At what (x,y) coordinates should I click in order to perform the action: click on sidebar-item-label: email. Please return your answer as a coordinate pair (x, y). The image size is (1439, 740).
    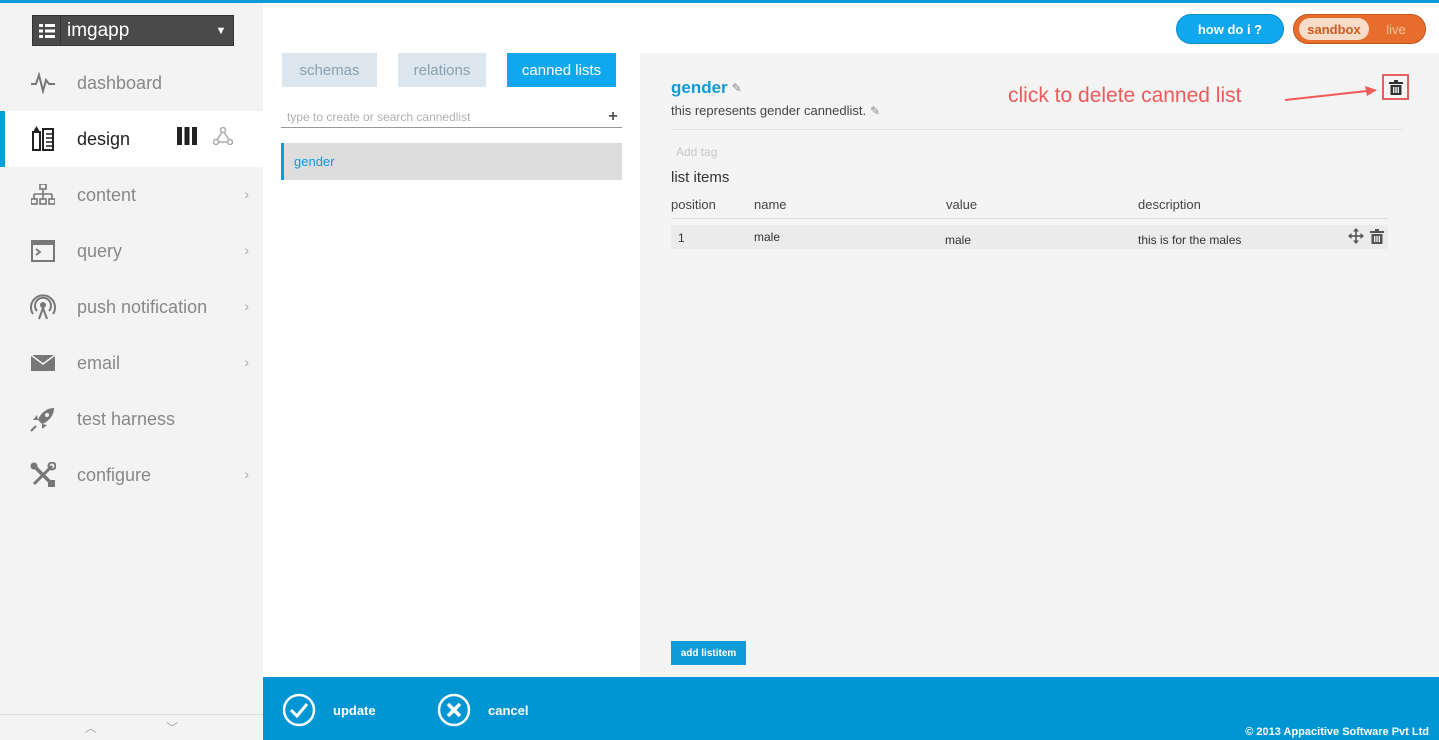
    Looking at the image, I should click on (99, 362).